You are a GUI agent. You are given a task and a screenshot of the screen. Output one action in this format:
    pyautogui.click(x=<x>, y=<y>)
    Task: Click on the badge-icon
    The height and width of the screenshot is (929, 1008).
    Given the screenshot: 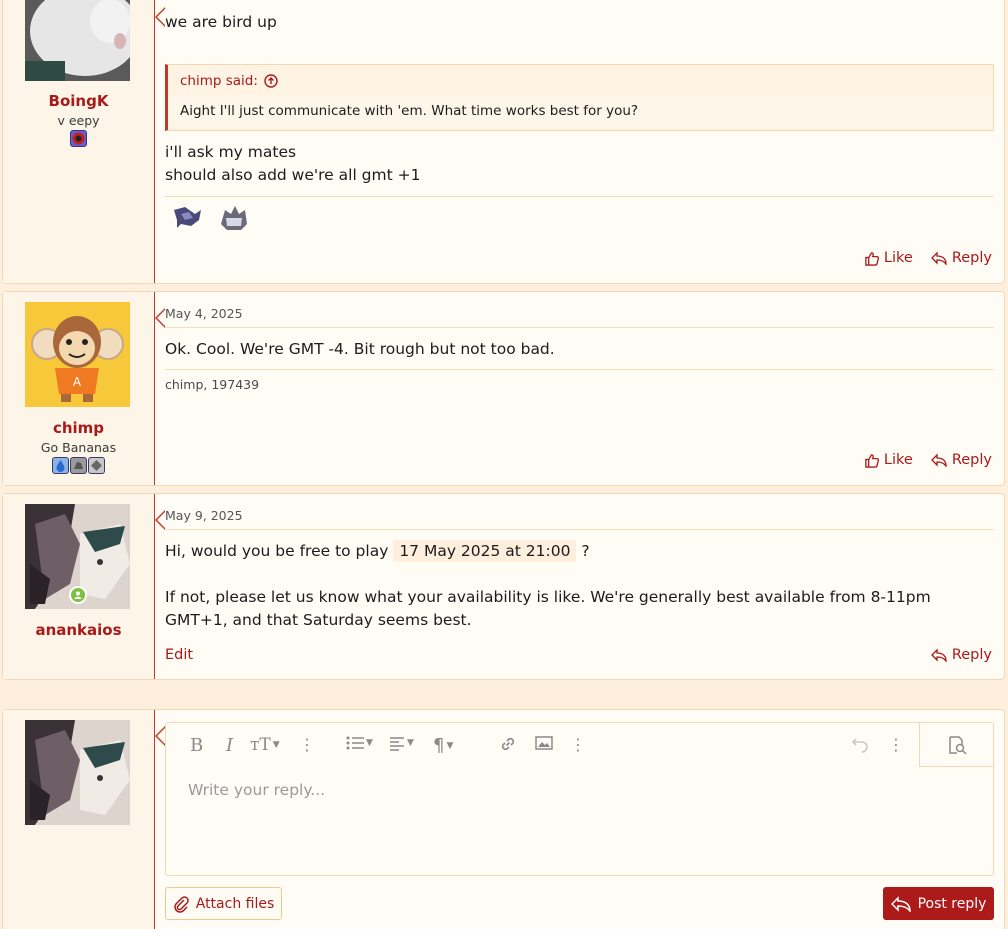 What is the action you would take?
    pyautogui.click(x=78, y=138)
    